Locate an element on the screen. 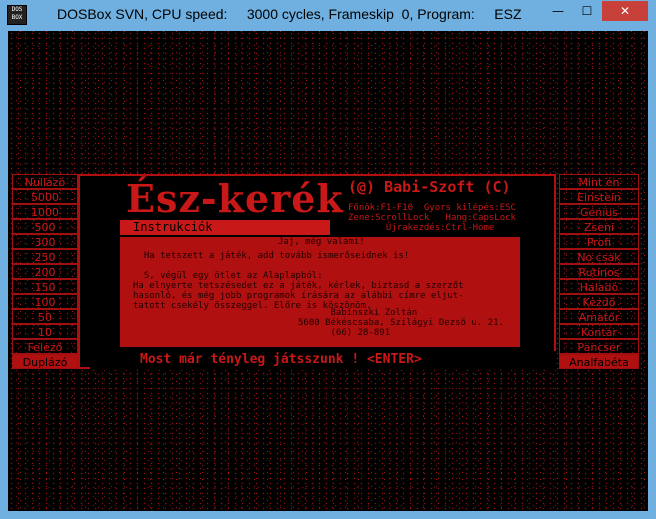 This screenshot has height=519, width=656. score-cell: 5000 is located at coordinates (45, 196).